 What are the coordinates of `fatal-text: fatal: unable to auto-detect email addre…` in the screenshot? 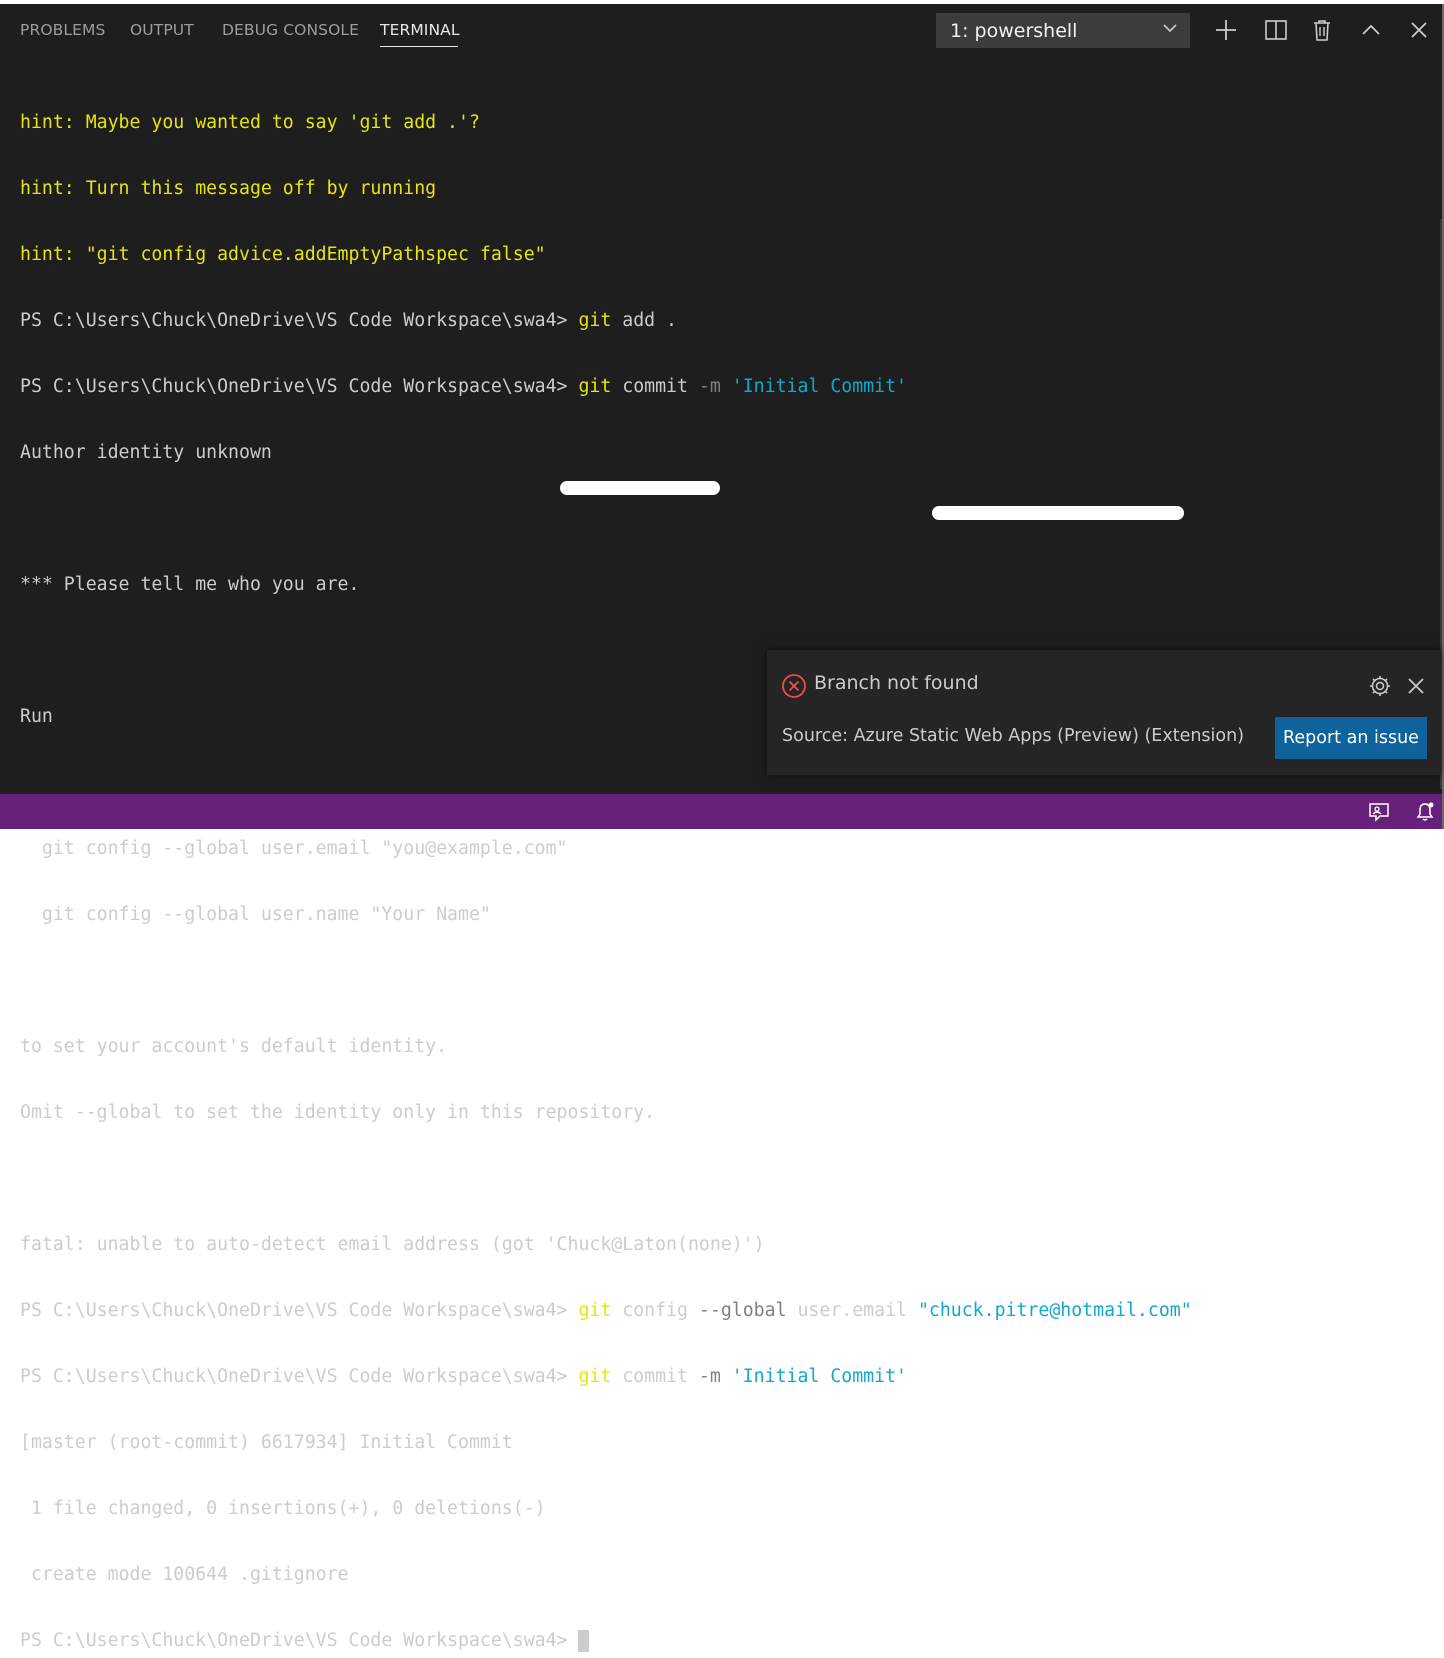 It's located at (288, 1244).